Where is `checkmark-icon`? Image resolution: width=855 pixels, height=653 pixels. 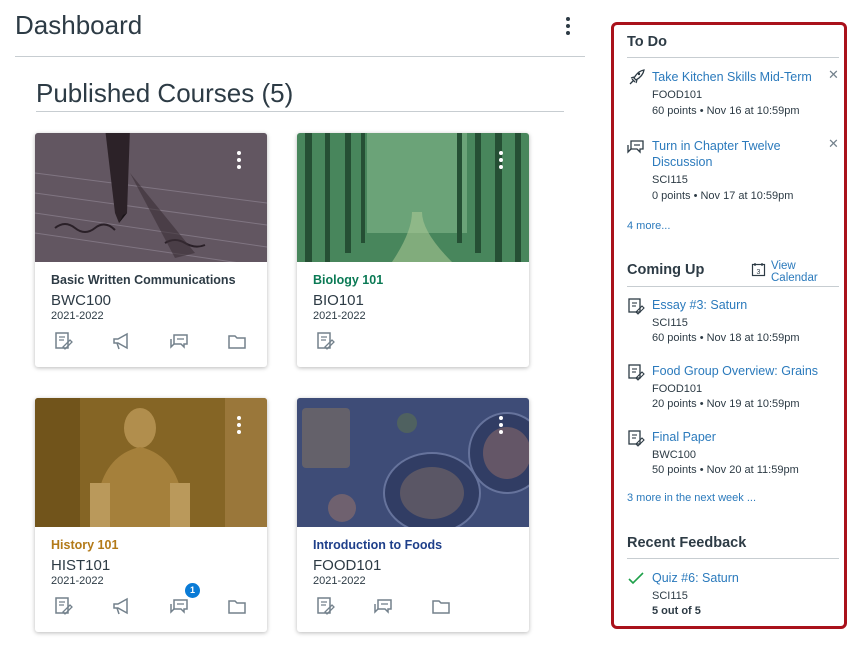
checkmark-icon is located at coordinates (636, 579).